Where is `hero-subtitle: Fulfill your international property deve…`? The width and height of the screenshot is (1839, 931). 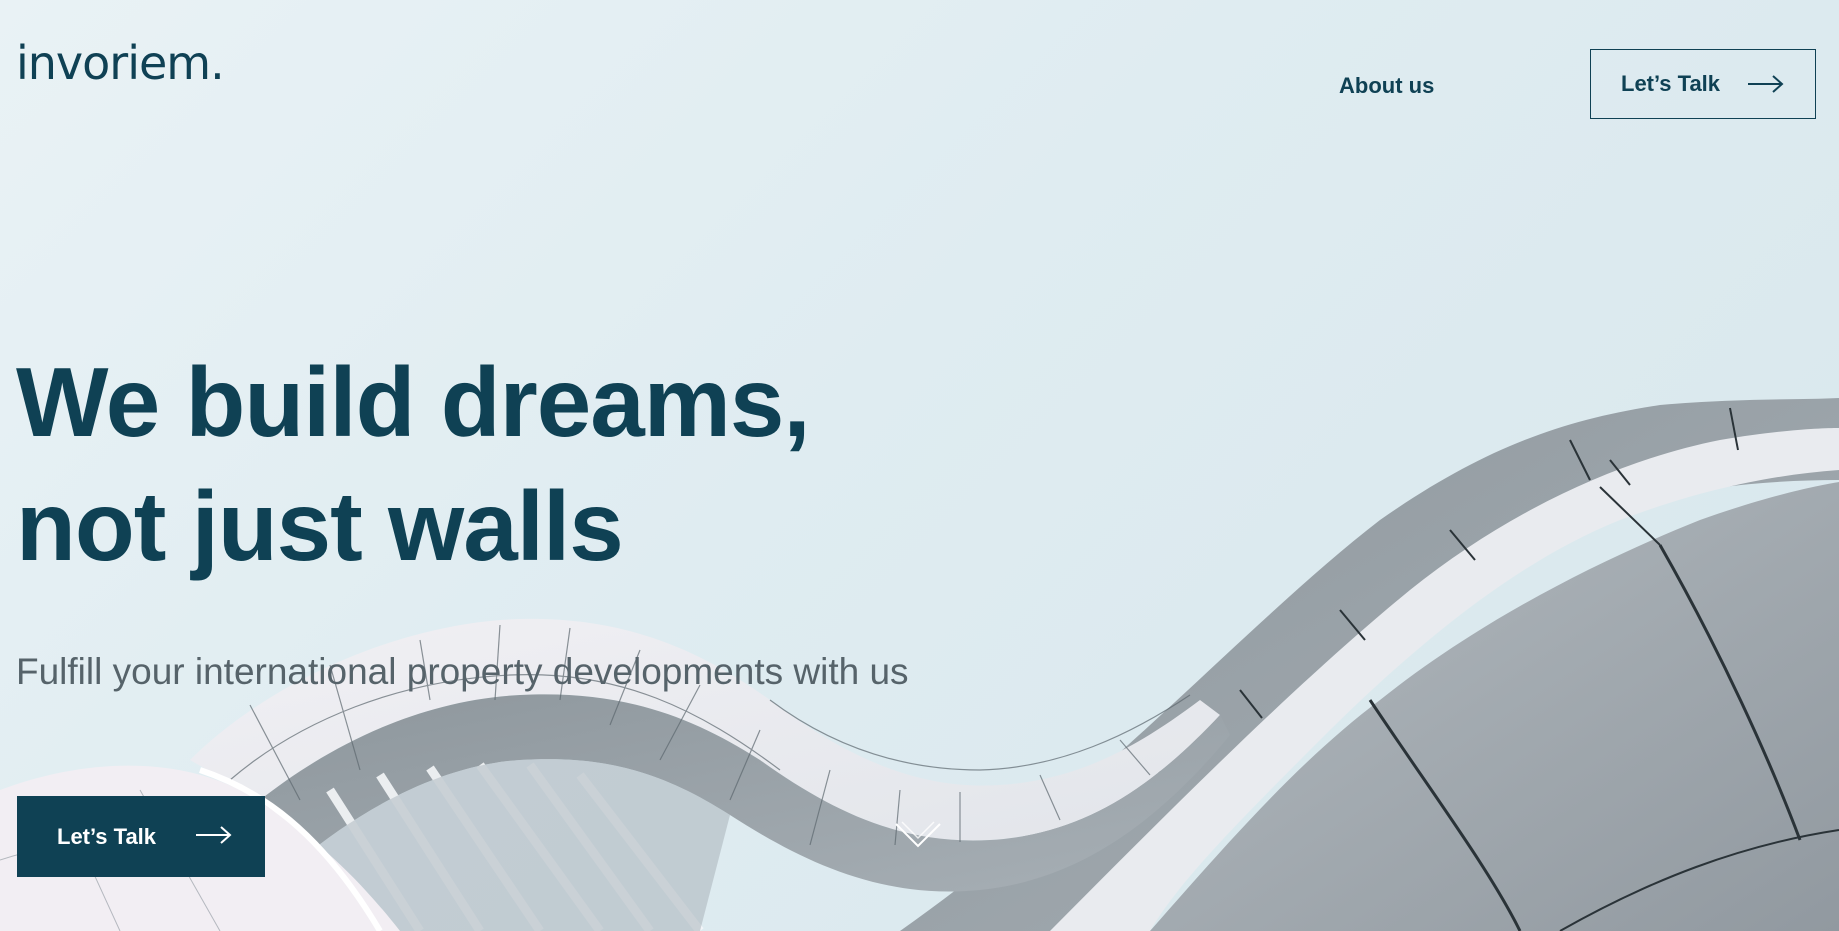 hero-subtitle: Fulfill your international property deve… is located at coordinates (462, 671).